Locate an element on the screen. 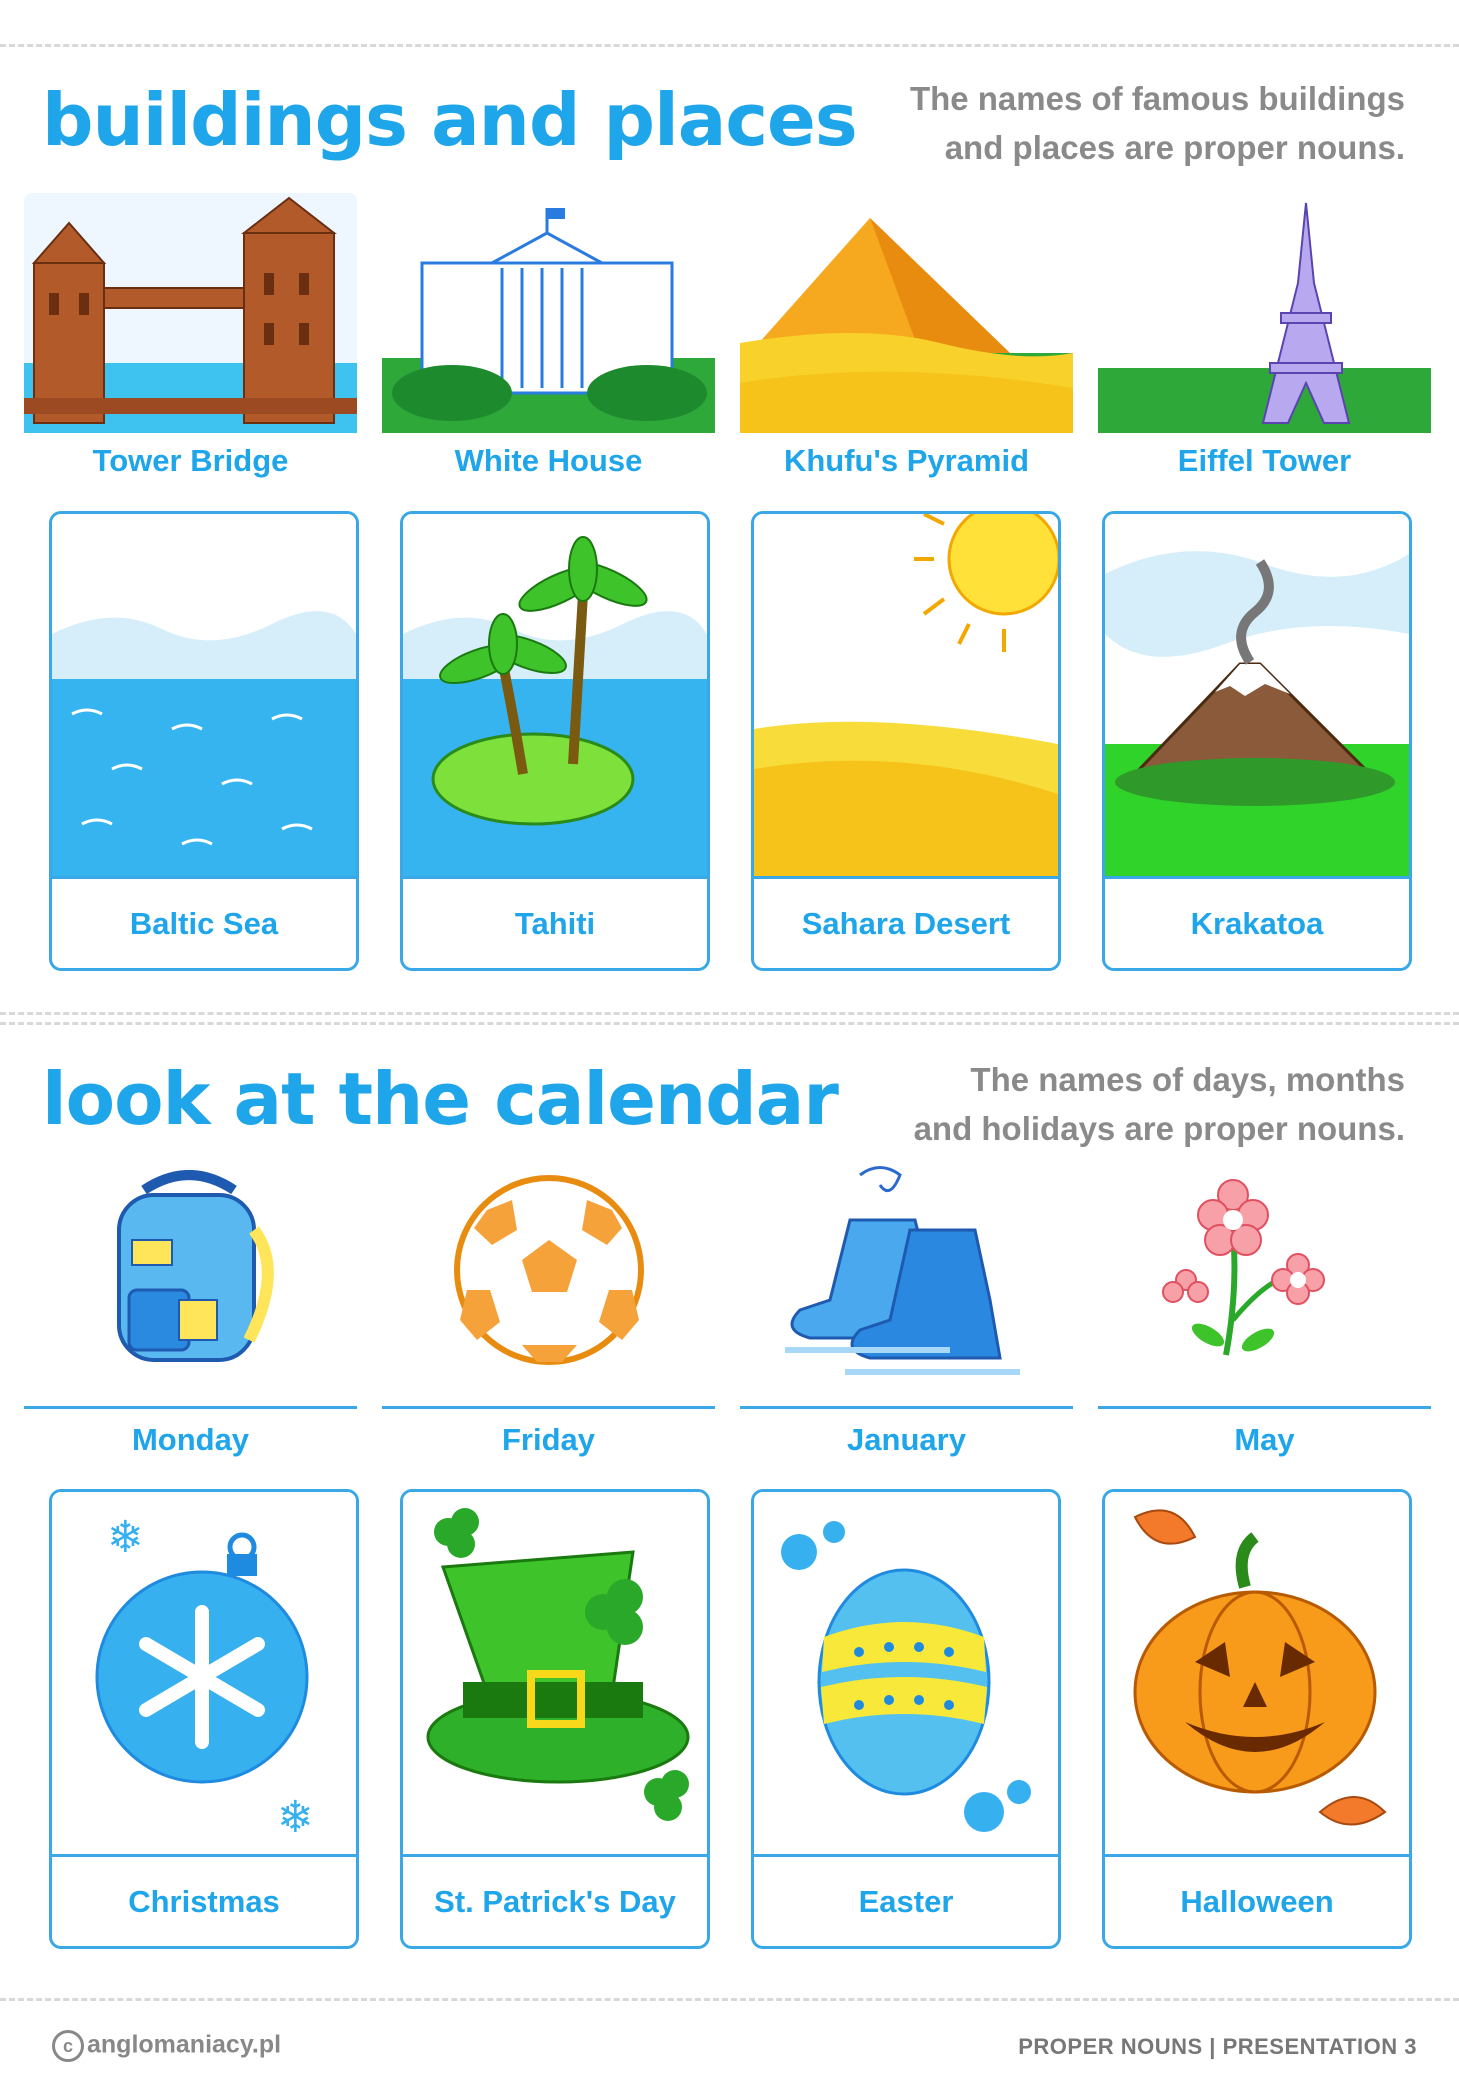 Image resolution: width=1459 pixels, height=2084 pixels. white-house-icon is located at coordinates (548, 313).